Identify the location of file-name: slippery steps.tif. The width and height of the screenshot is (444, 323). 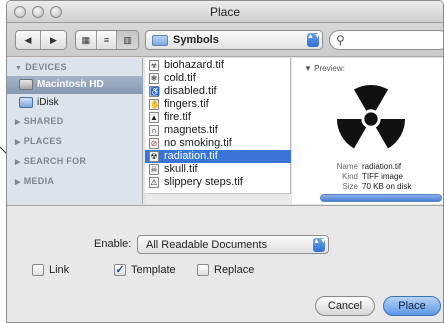
(203, 182).